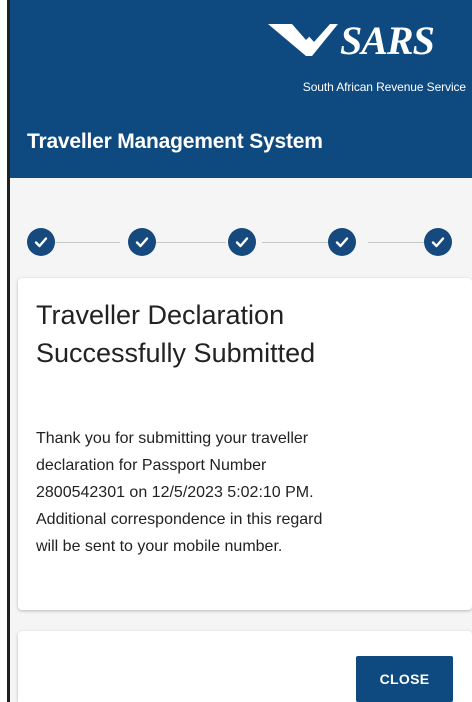 This screenshot has height=702, width=472. I want to click on app-title: Traveller Management System, so click(175, 141).